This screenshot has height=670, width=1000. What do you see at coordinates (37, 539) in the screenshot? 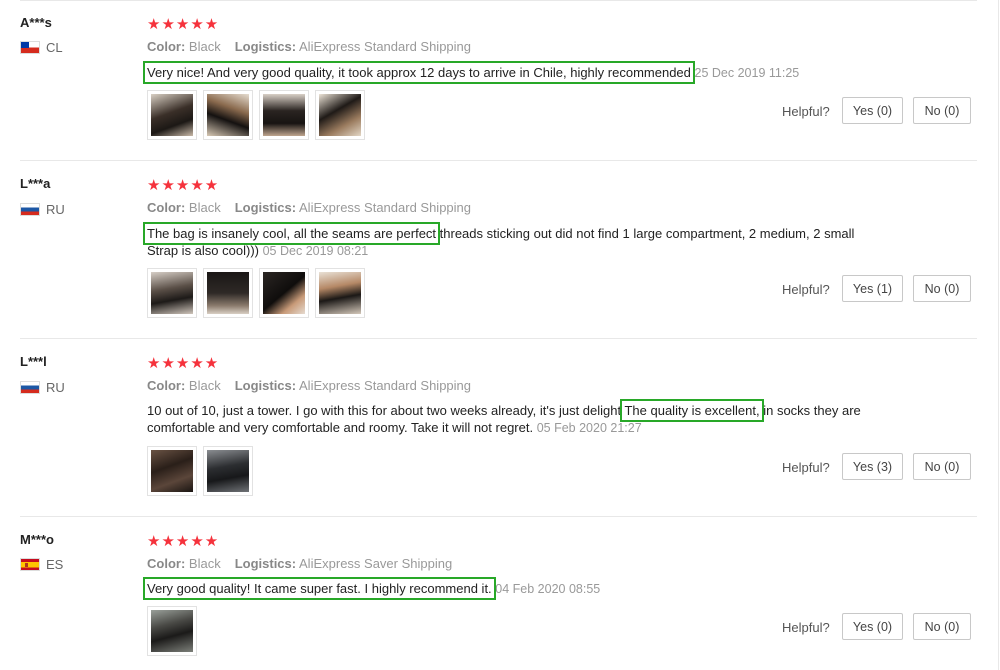
I see `reviewer-name: M***o` at bounding box center [37, 539].